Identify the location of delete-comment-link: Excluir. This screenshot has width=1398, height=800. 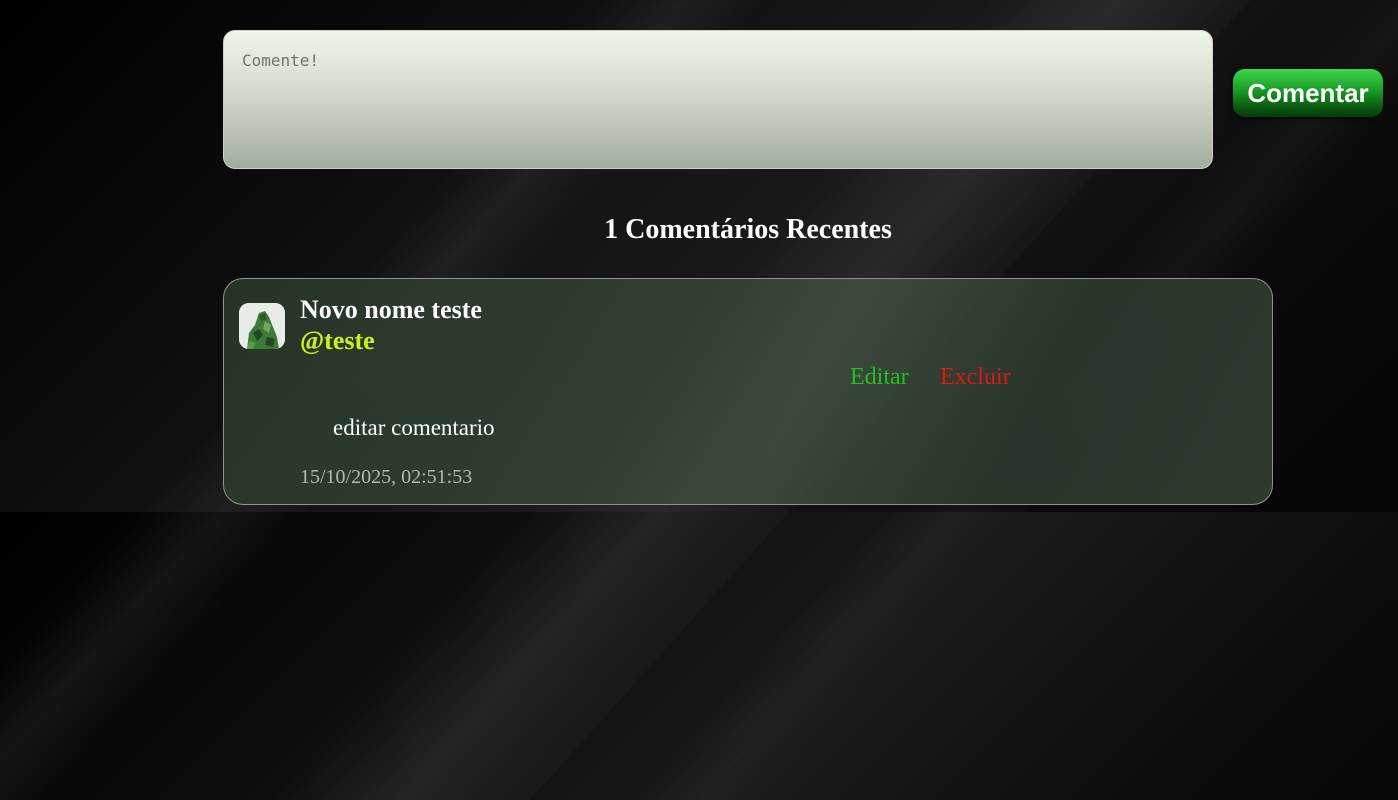
(975, 377).